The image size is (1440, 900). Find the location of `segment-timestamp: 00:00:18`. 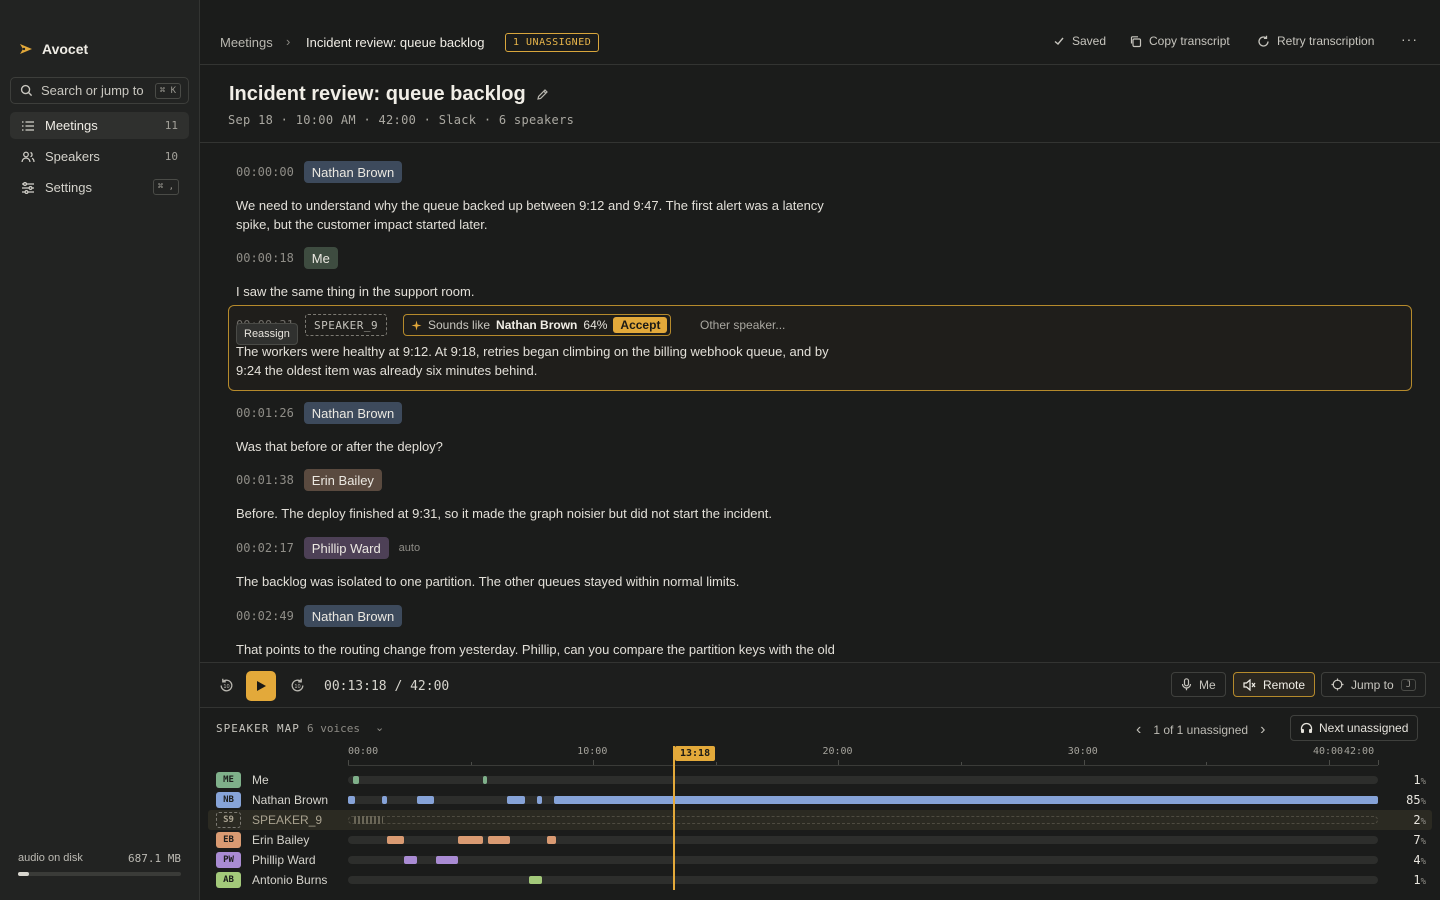

segment-timestamp: 00:00:18 is located at coordinates (265, 258).